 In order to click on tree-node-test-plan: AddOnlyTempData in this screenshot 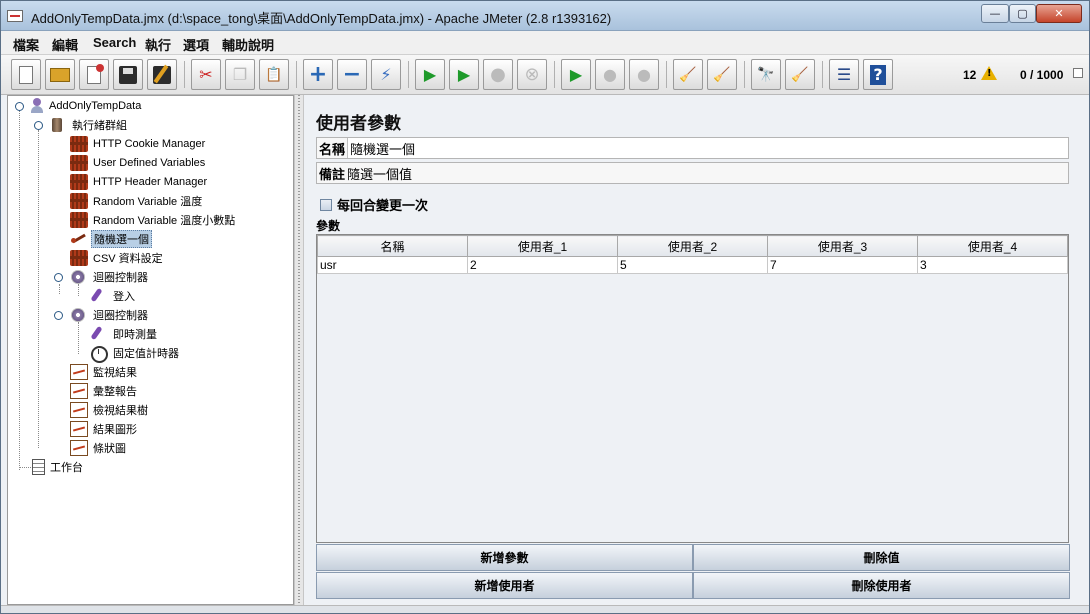, I will do `click(86, 106)`.